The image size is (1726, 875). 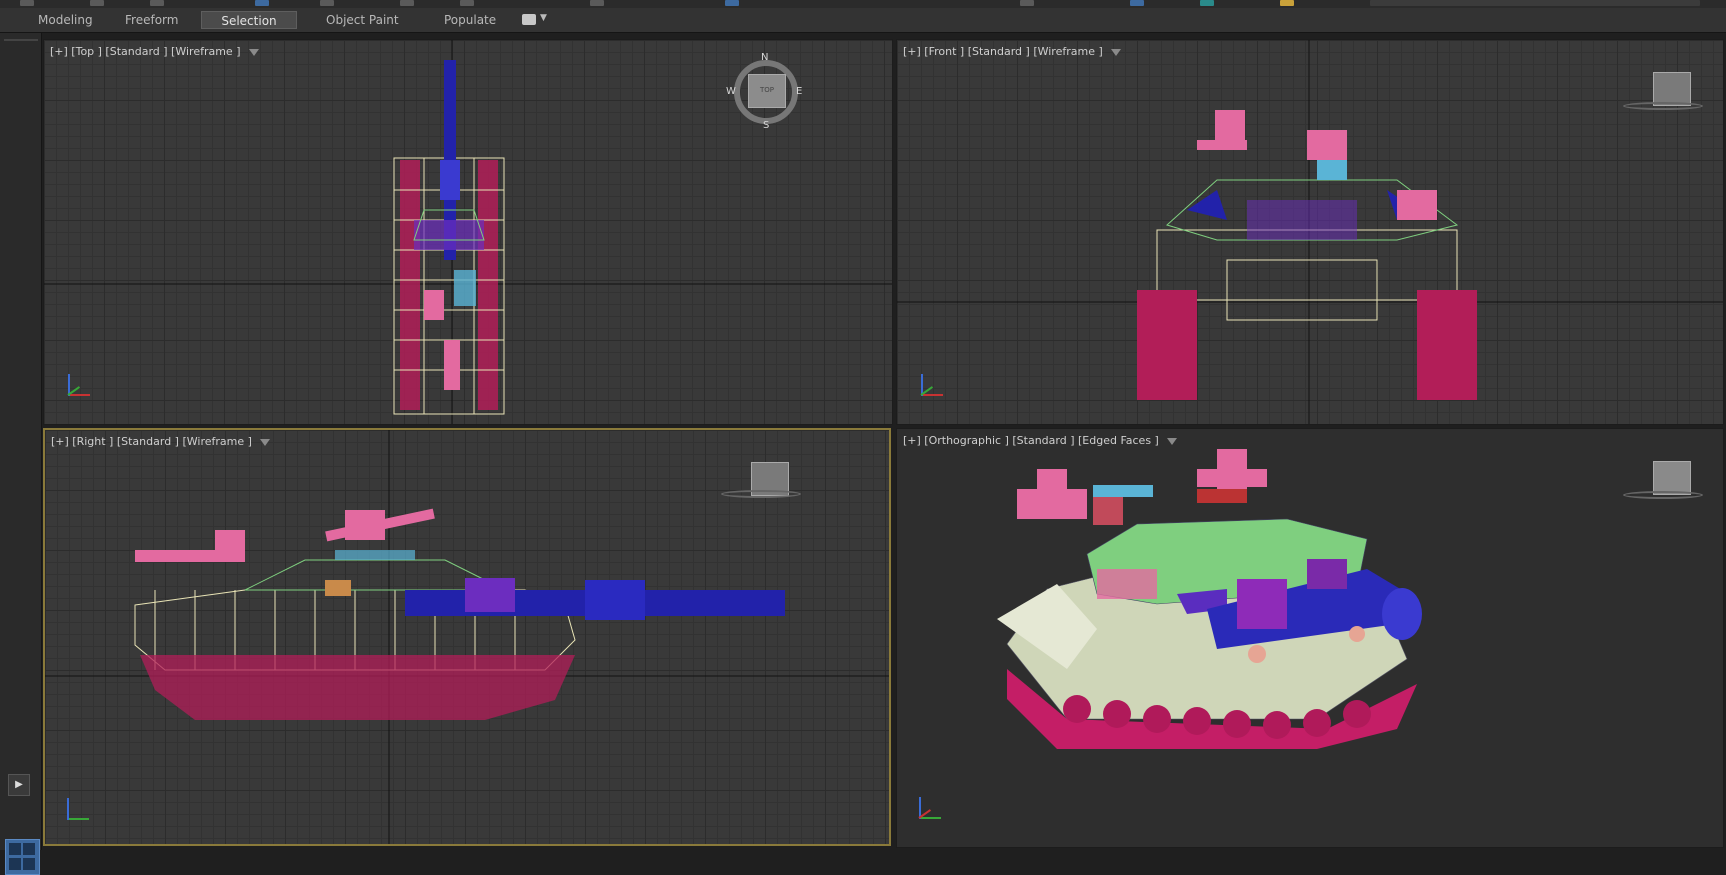 What do you see at coordinates (21, 40) in the screenshot?
I see `divider` at bounding box center [21, 40].